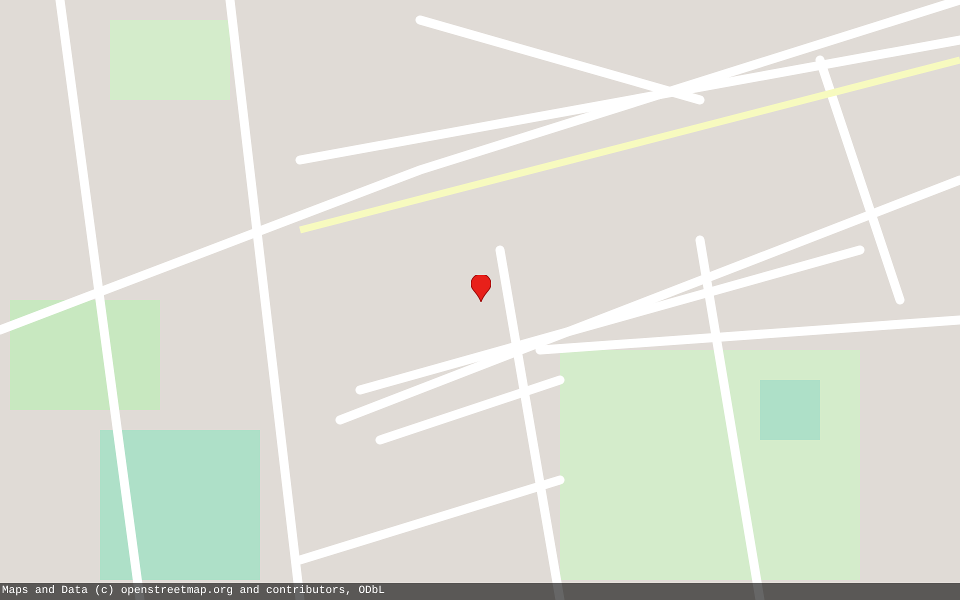  Describe the element at coordinates (193, 592) in the screenshot. I see `attribution-text: Maps and Data (c) openstreetmap.org and contributors, ODbL` at that location.